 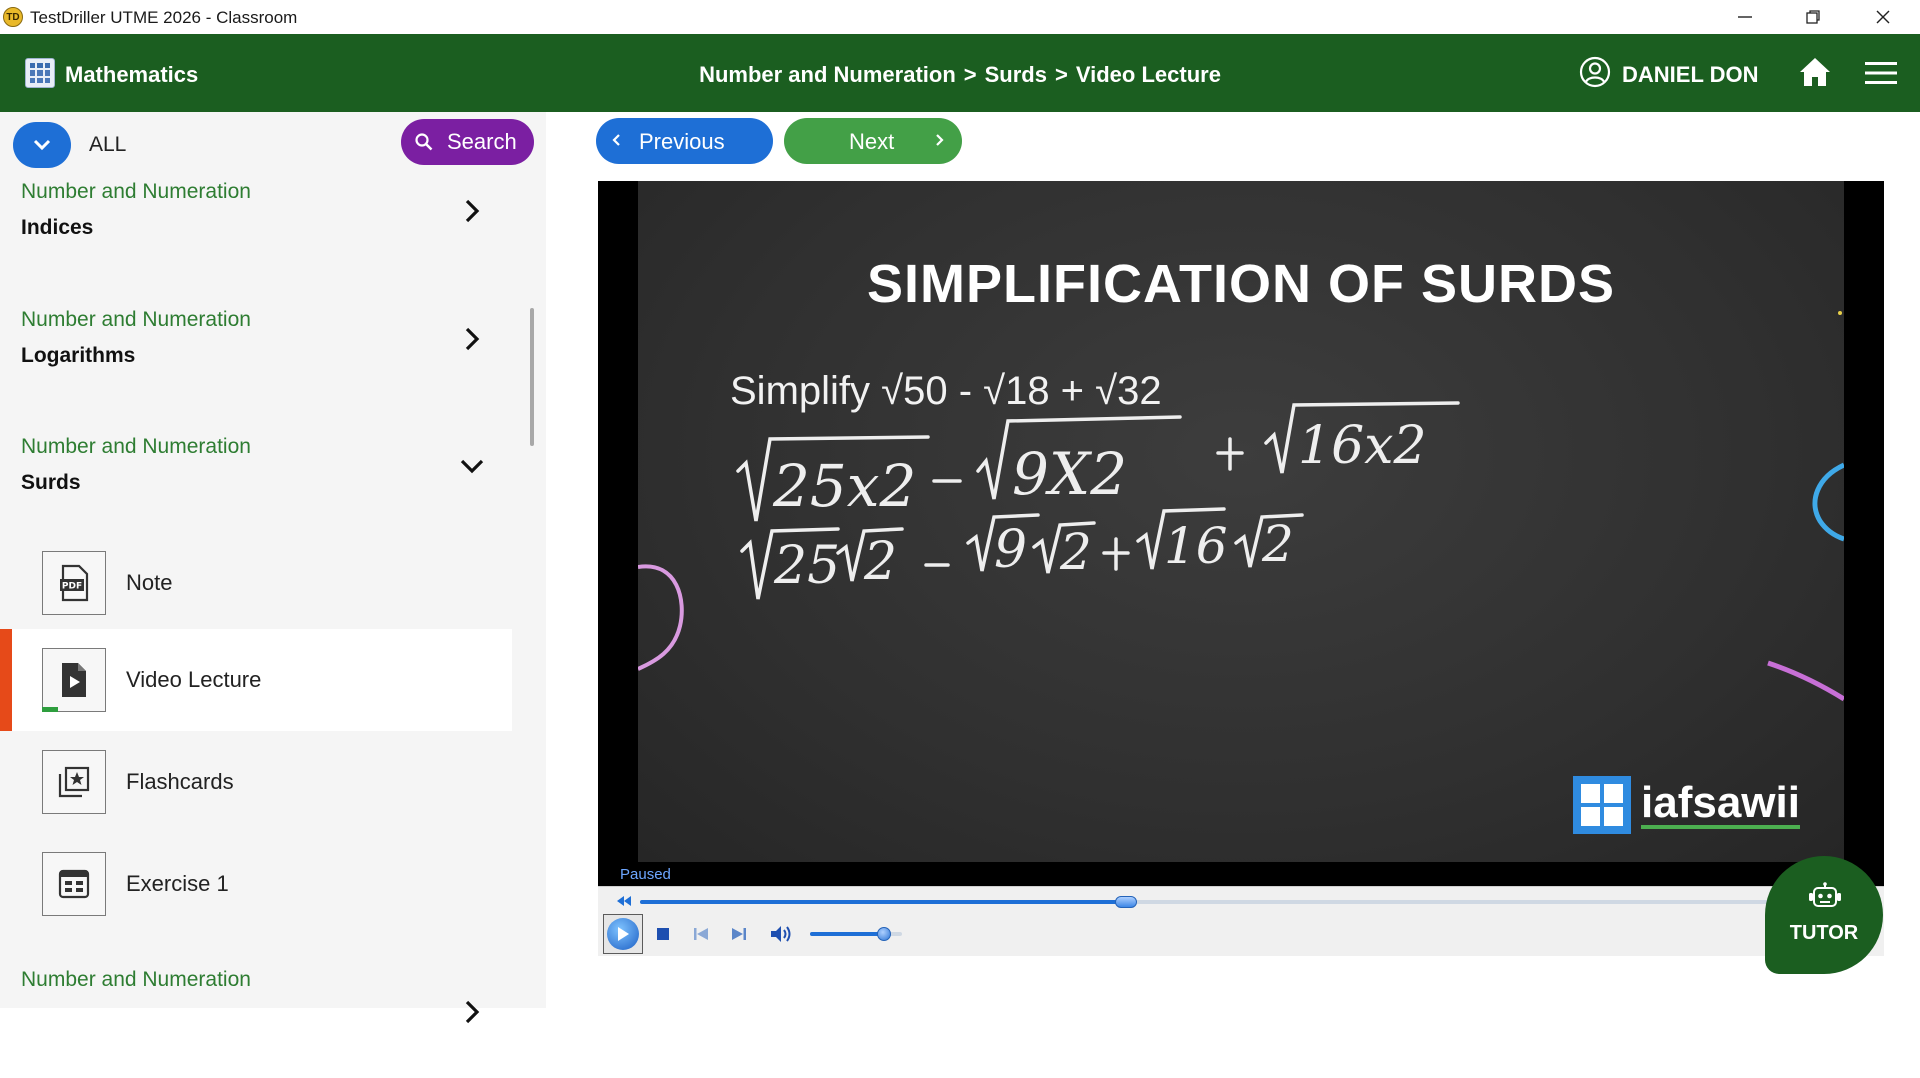 I want to click on video-file-icon, so click(x=74, y=680).